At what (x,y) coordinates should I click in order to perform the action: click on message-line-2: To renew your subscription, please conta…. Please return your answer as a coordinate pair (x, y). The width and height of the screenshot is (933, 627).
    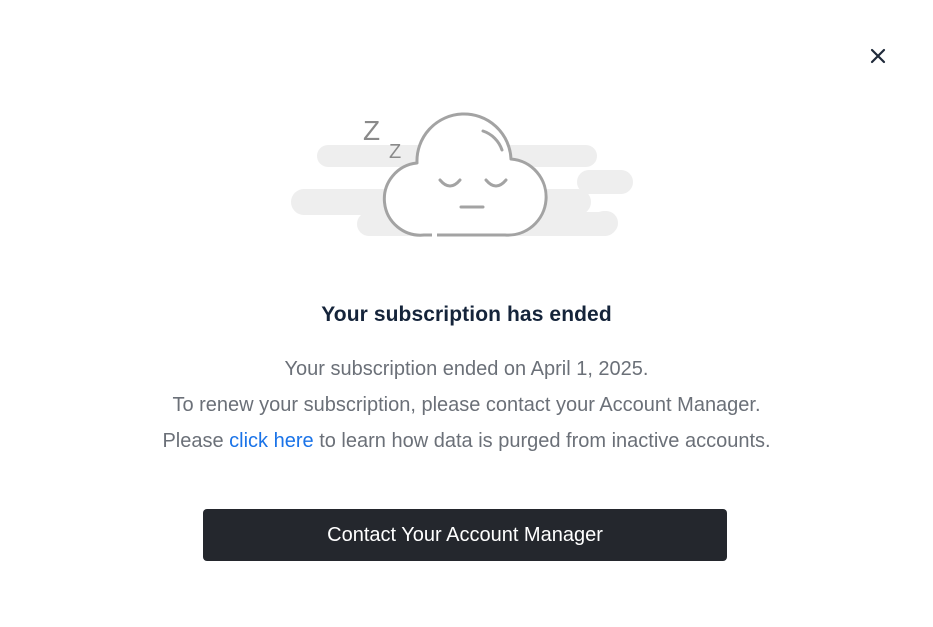
    Looking at the image, I should click on (466, 405).